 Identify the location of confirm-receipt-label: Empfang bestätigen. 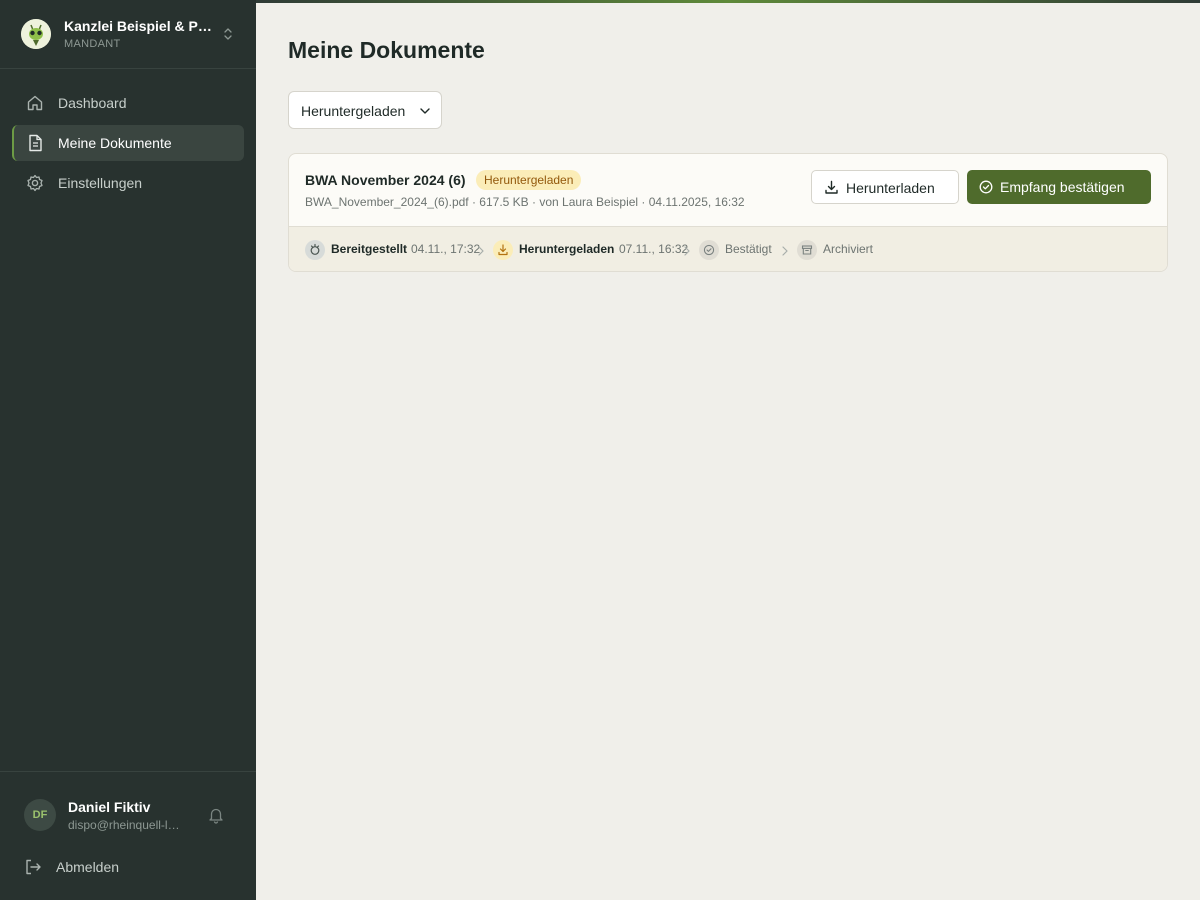
(1062, 187).